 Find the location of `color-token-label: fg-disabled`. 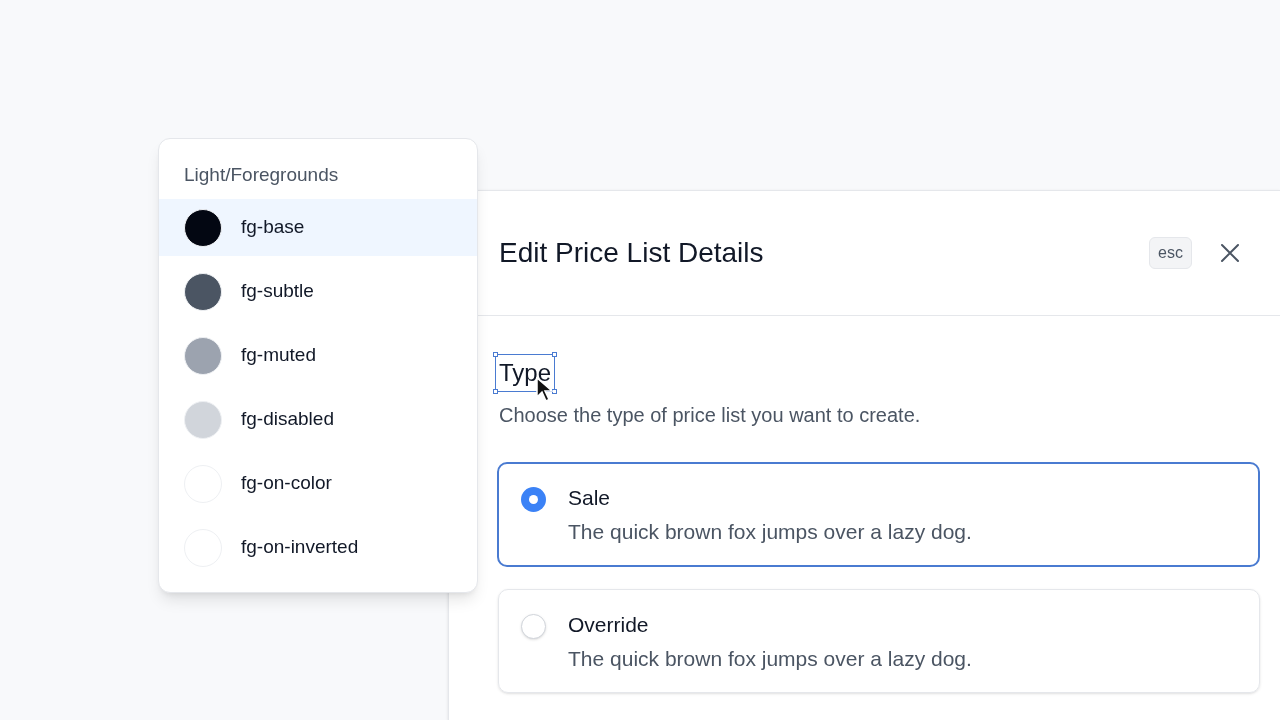

color-token-label: fg-disabled is located at coordinates (287, 419).